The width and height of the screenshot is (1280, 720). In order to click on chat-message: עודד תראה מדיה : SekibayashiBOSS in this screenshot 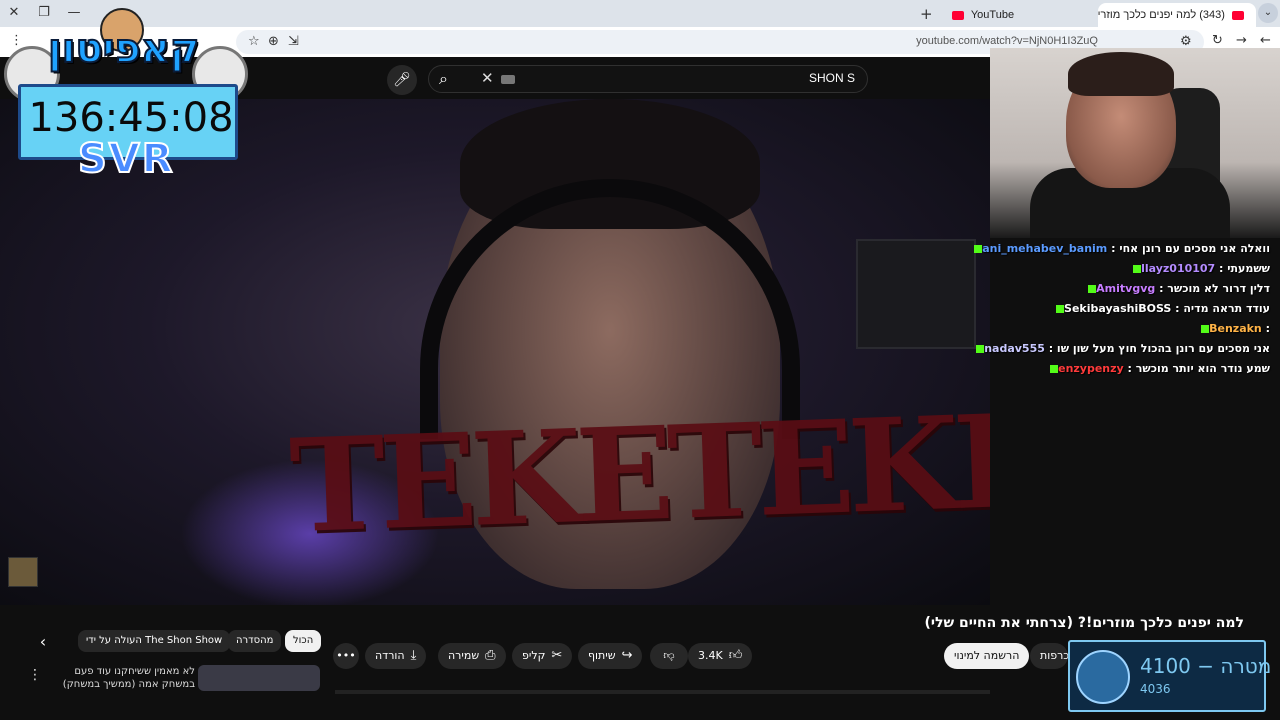, I will do `click(1161, 309)`.